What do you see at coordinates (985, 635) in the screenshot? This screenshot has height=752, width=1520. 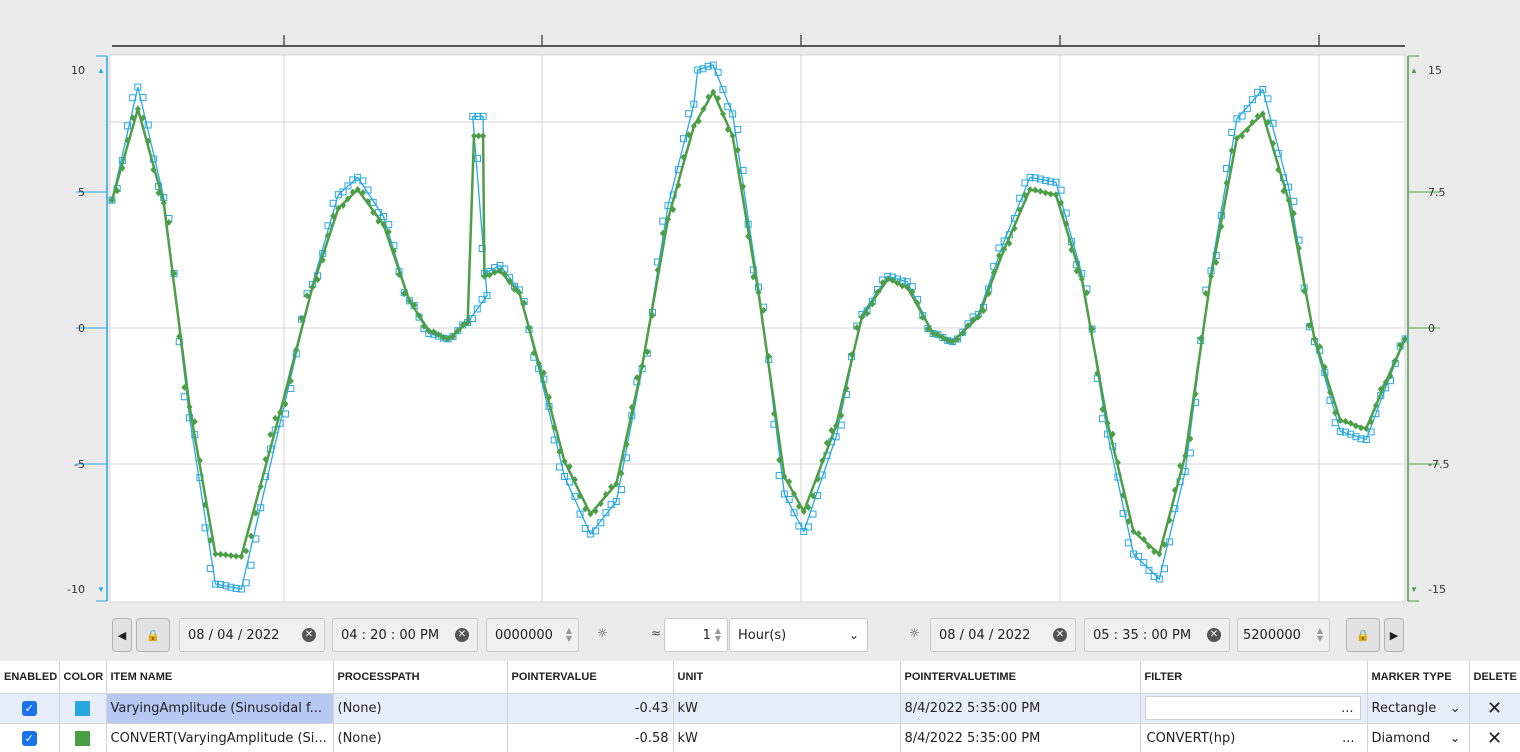 I see `end-date-value: 08 / 04 / 2022` at bounding box center [985, 635].